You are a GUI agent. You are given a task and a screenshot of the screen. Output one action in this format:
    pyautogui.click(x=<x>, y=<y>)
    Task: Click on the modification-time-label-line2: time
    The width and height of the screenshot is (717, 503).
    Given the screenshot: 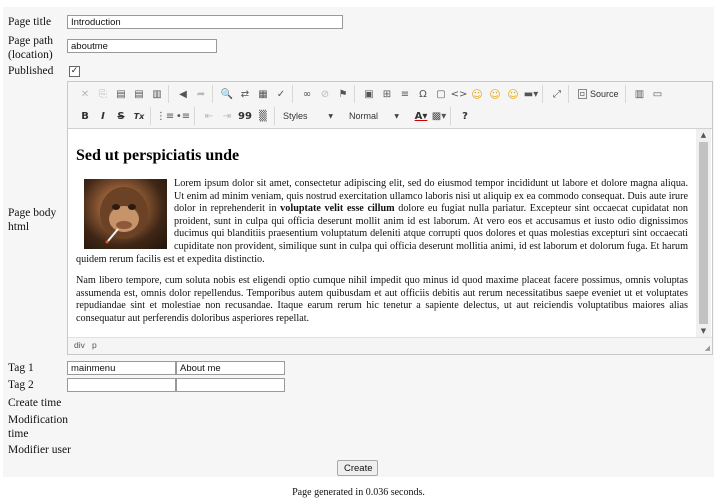 What is the action you would take?
    pyautogui.click(x=18, y=434)
    